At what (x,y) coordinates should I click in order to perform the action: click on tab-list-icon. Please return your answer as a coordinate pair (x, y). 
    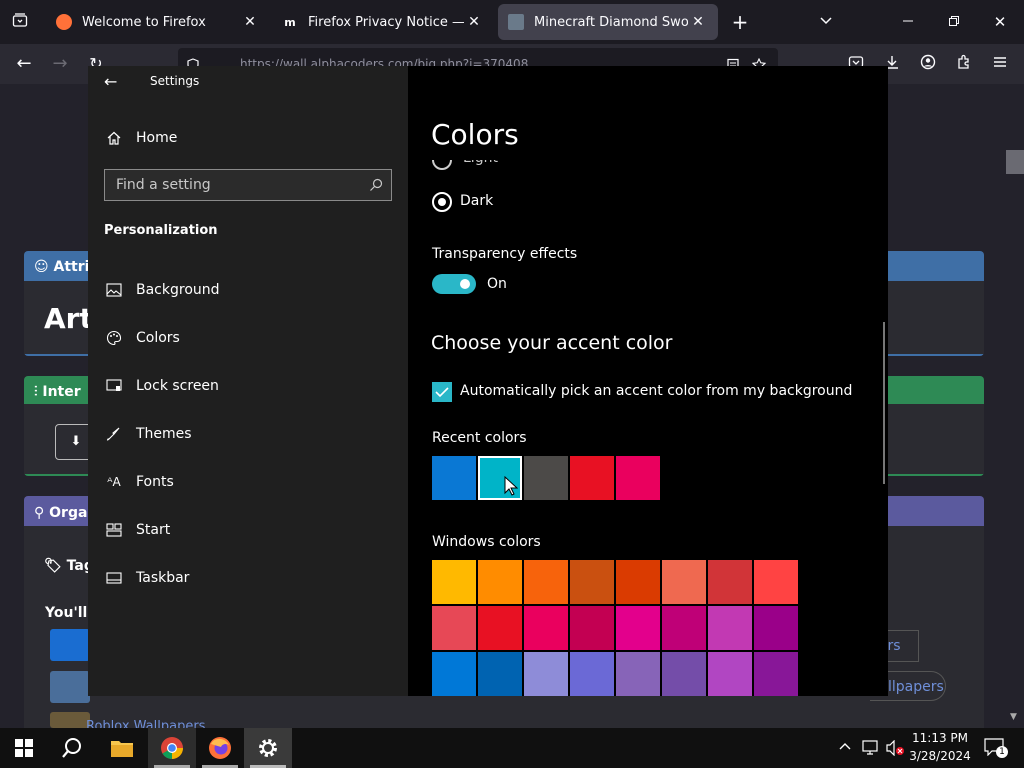
    Looking at the image, I should click on (20, 22).